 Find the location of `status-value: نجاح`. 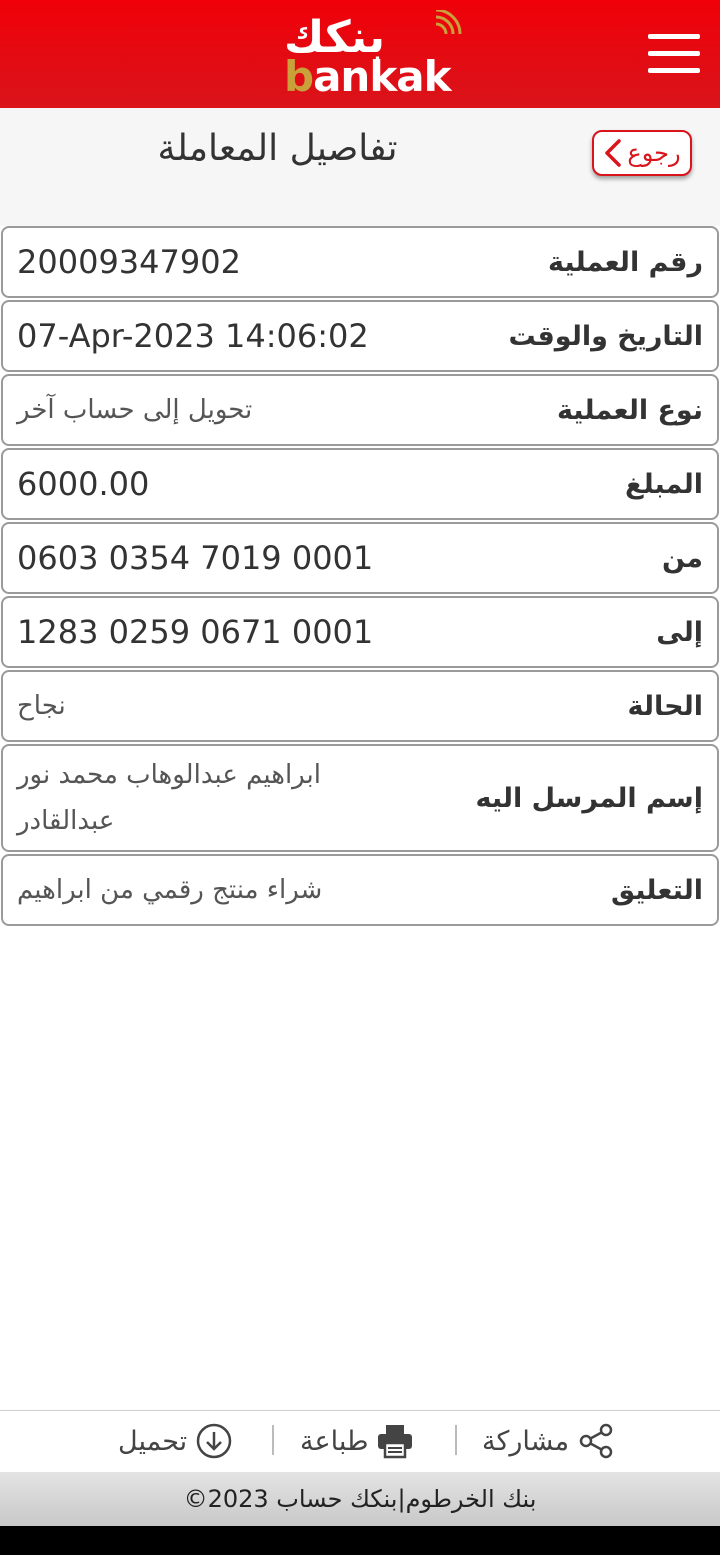

status-value: نجاح is located at coordinates (41, 706).